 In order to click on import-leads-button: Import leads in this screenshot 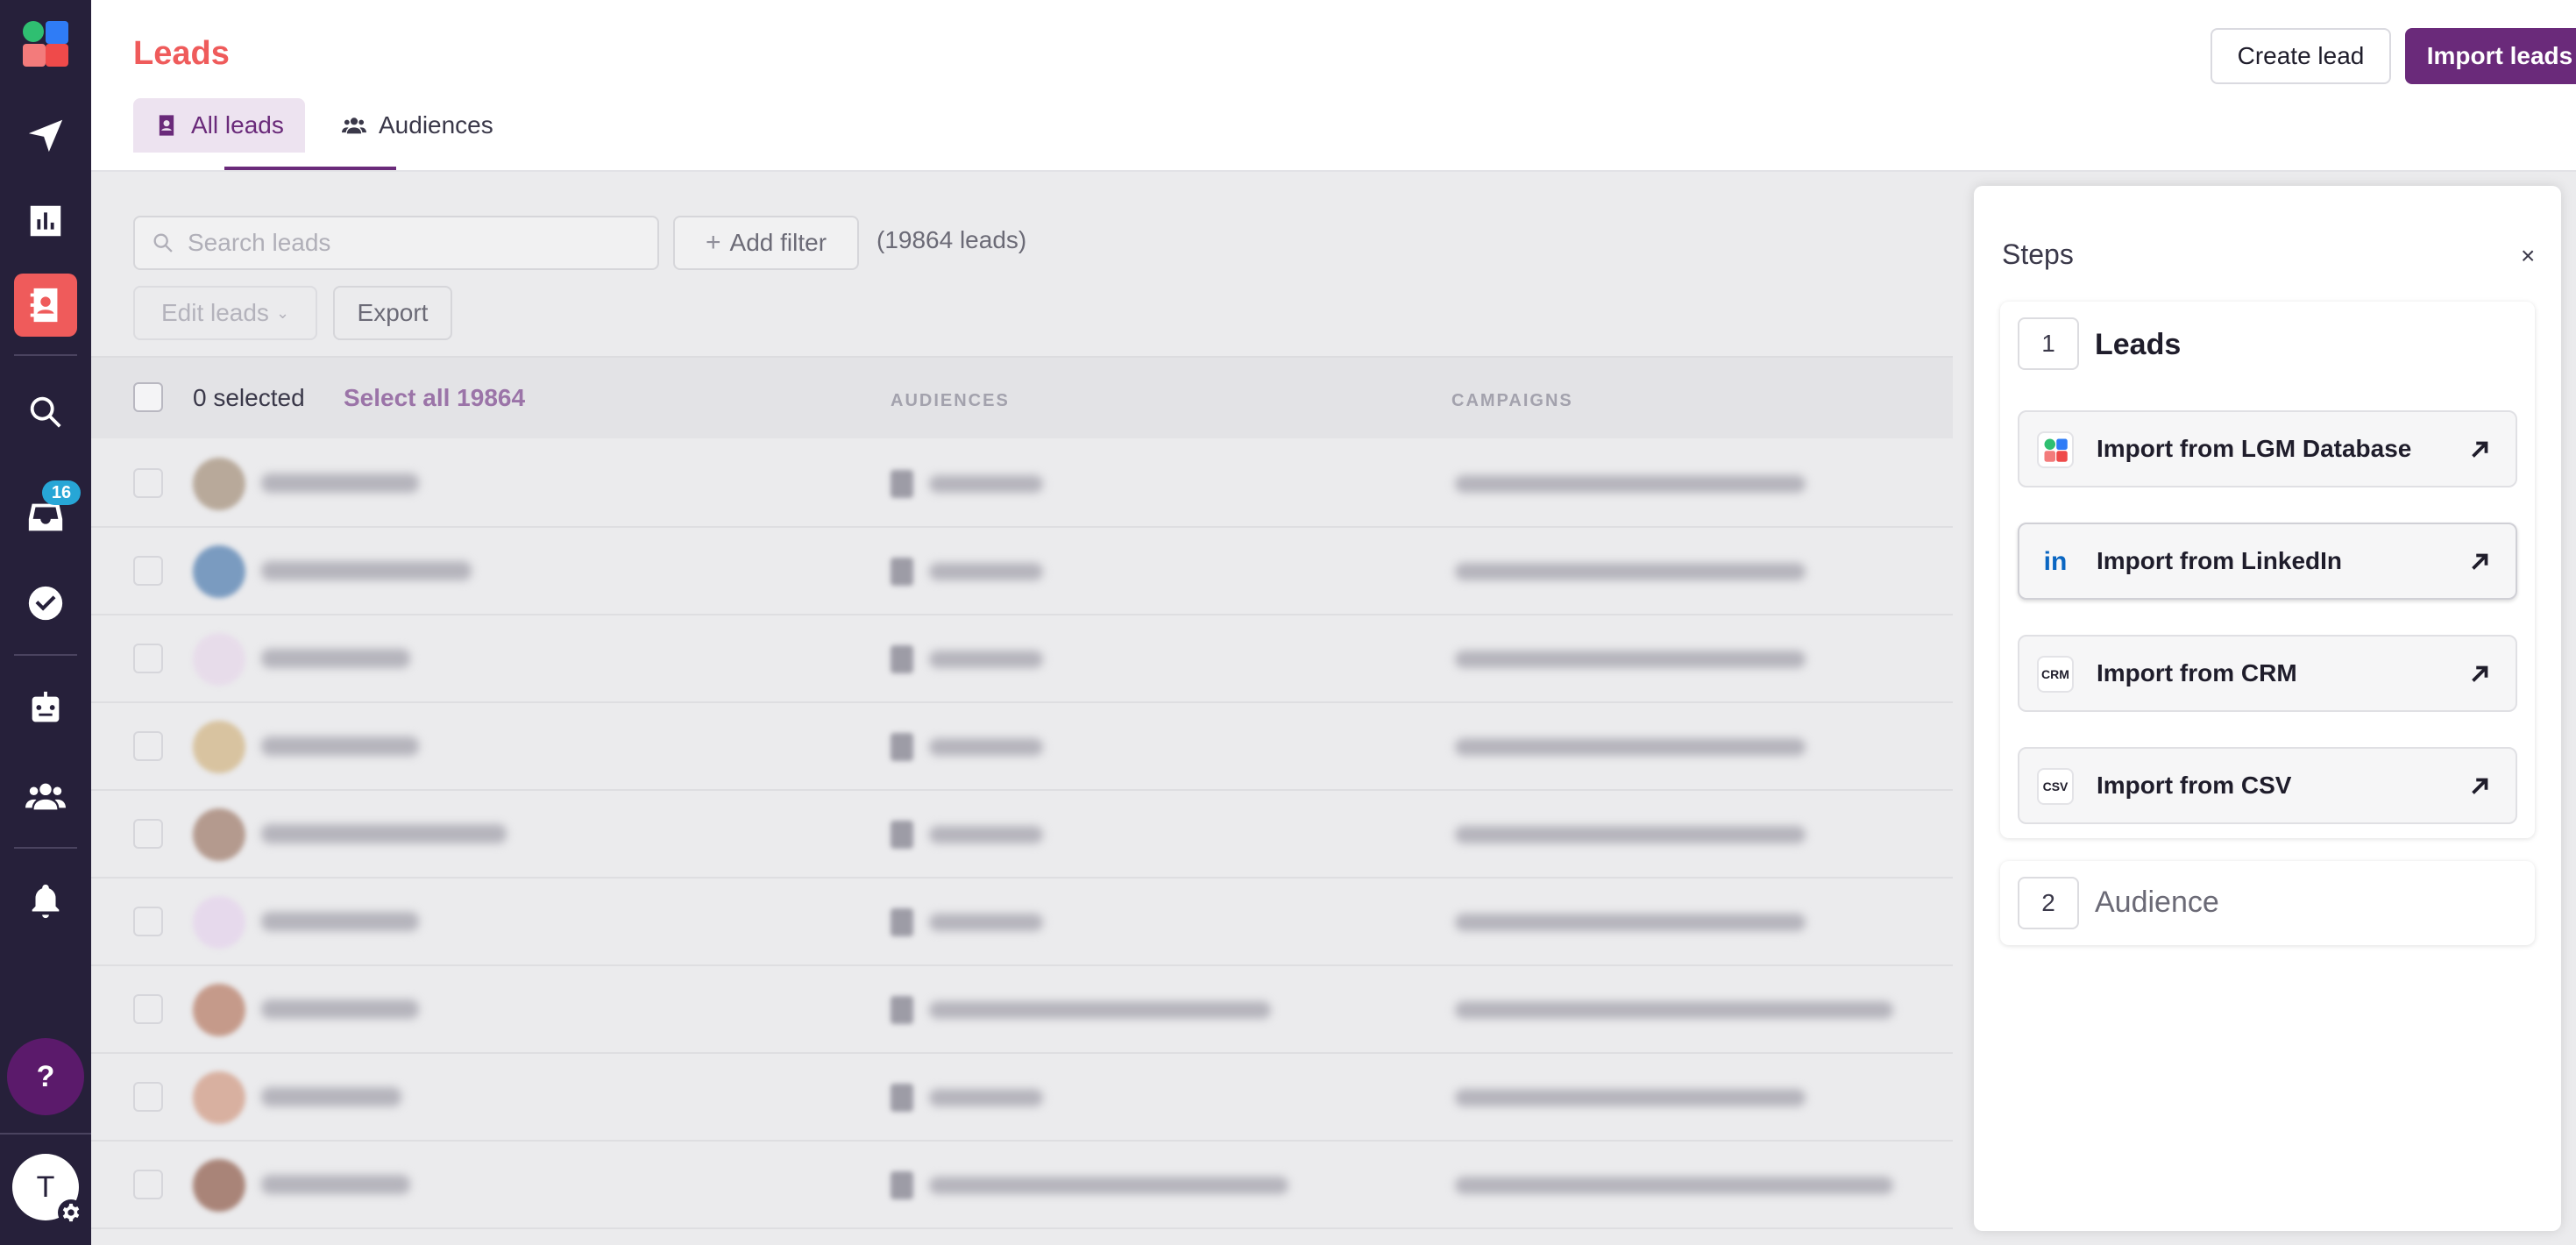, I will do `click(2490, 56)`.